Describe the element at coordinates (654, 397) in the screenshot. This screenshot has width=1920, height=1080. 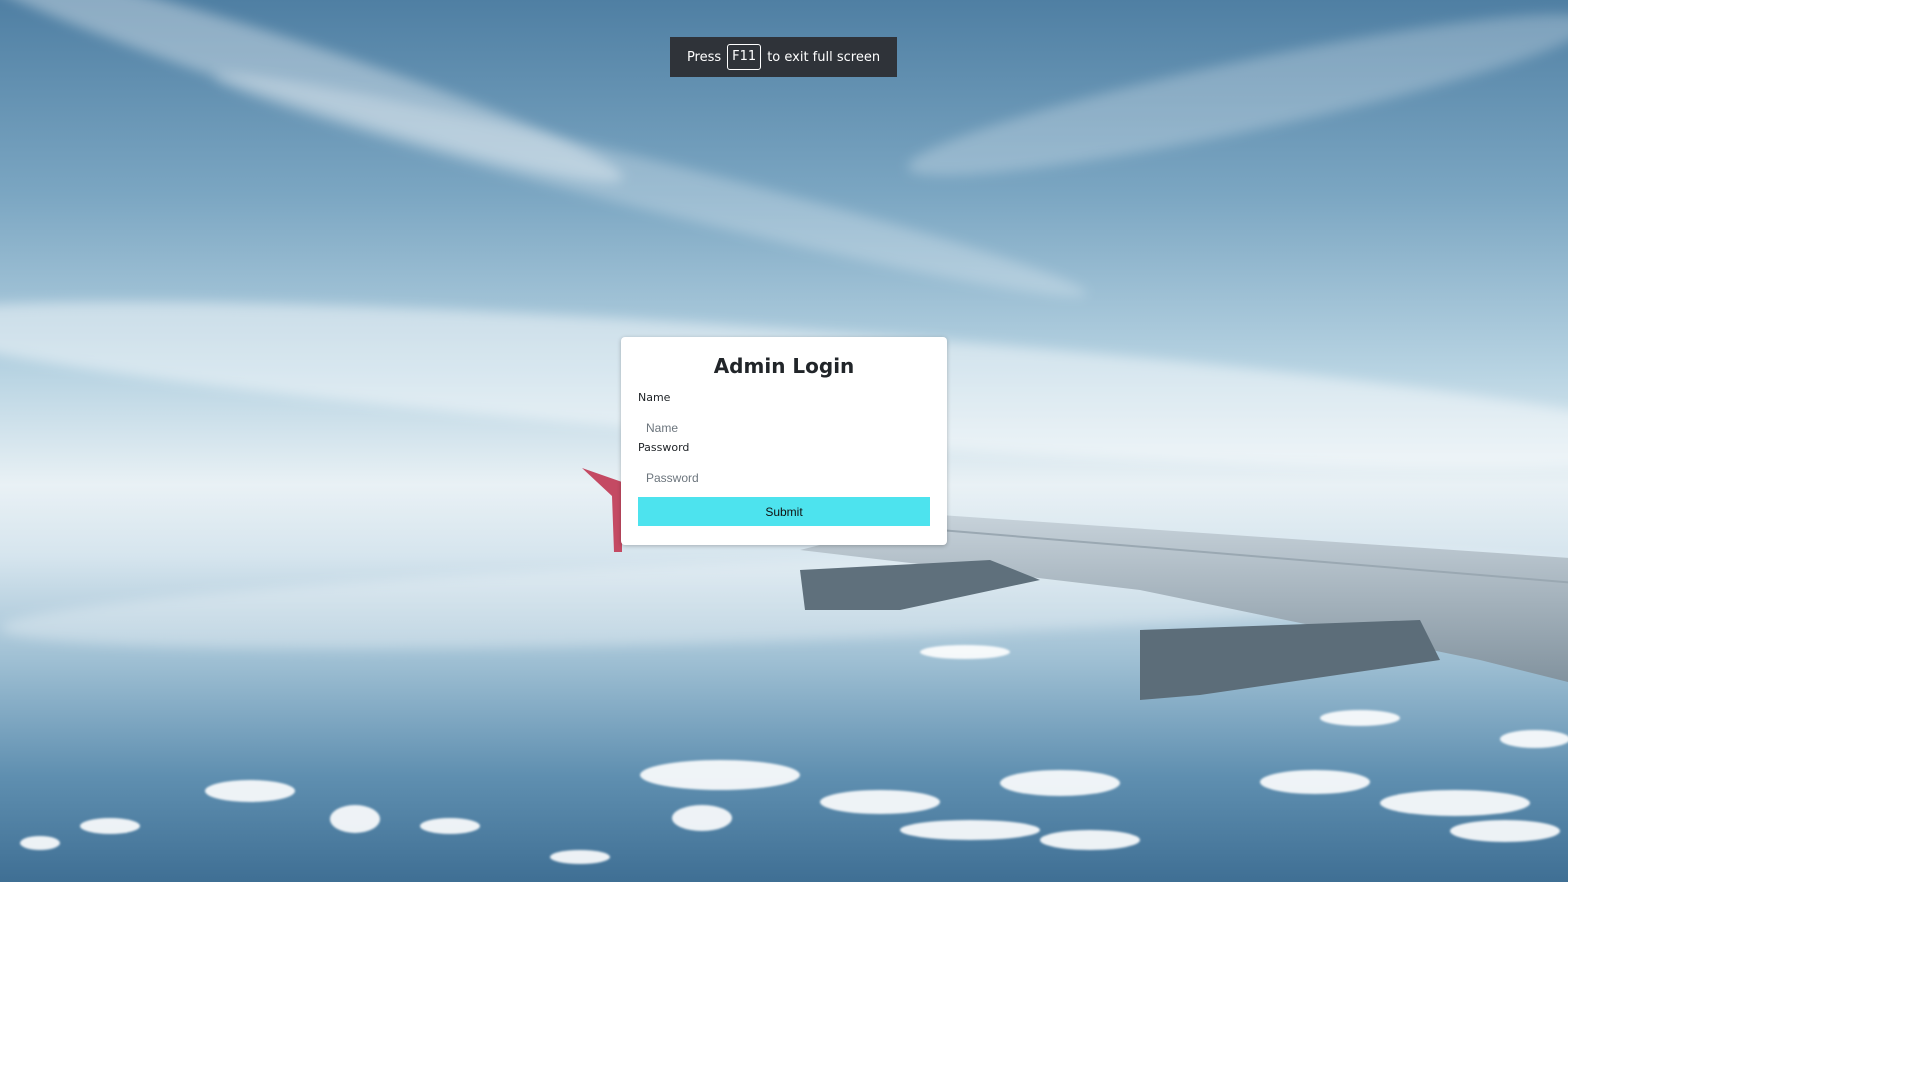
I see `name-label: Name` at that location.